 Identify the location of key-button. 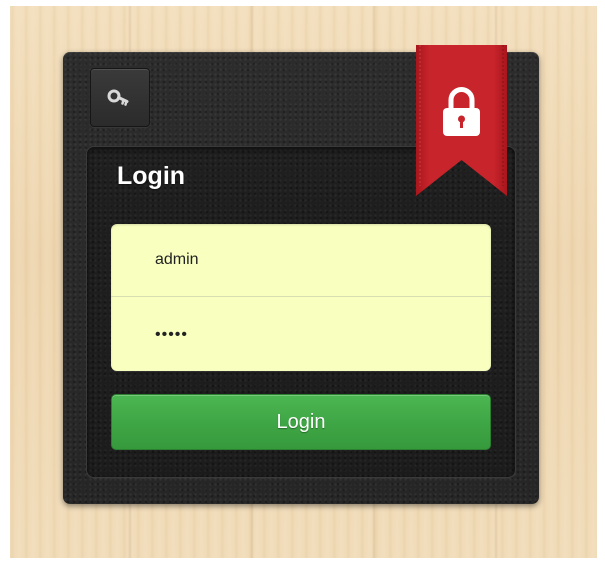
(120, 97).